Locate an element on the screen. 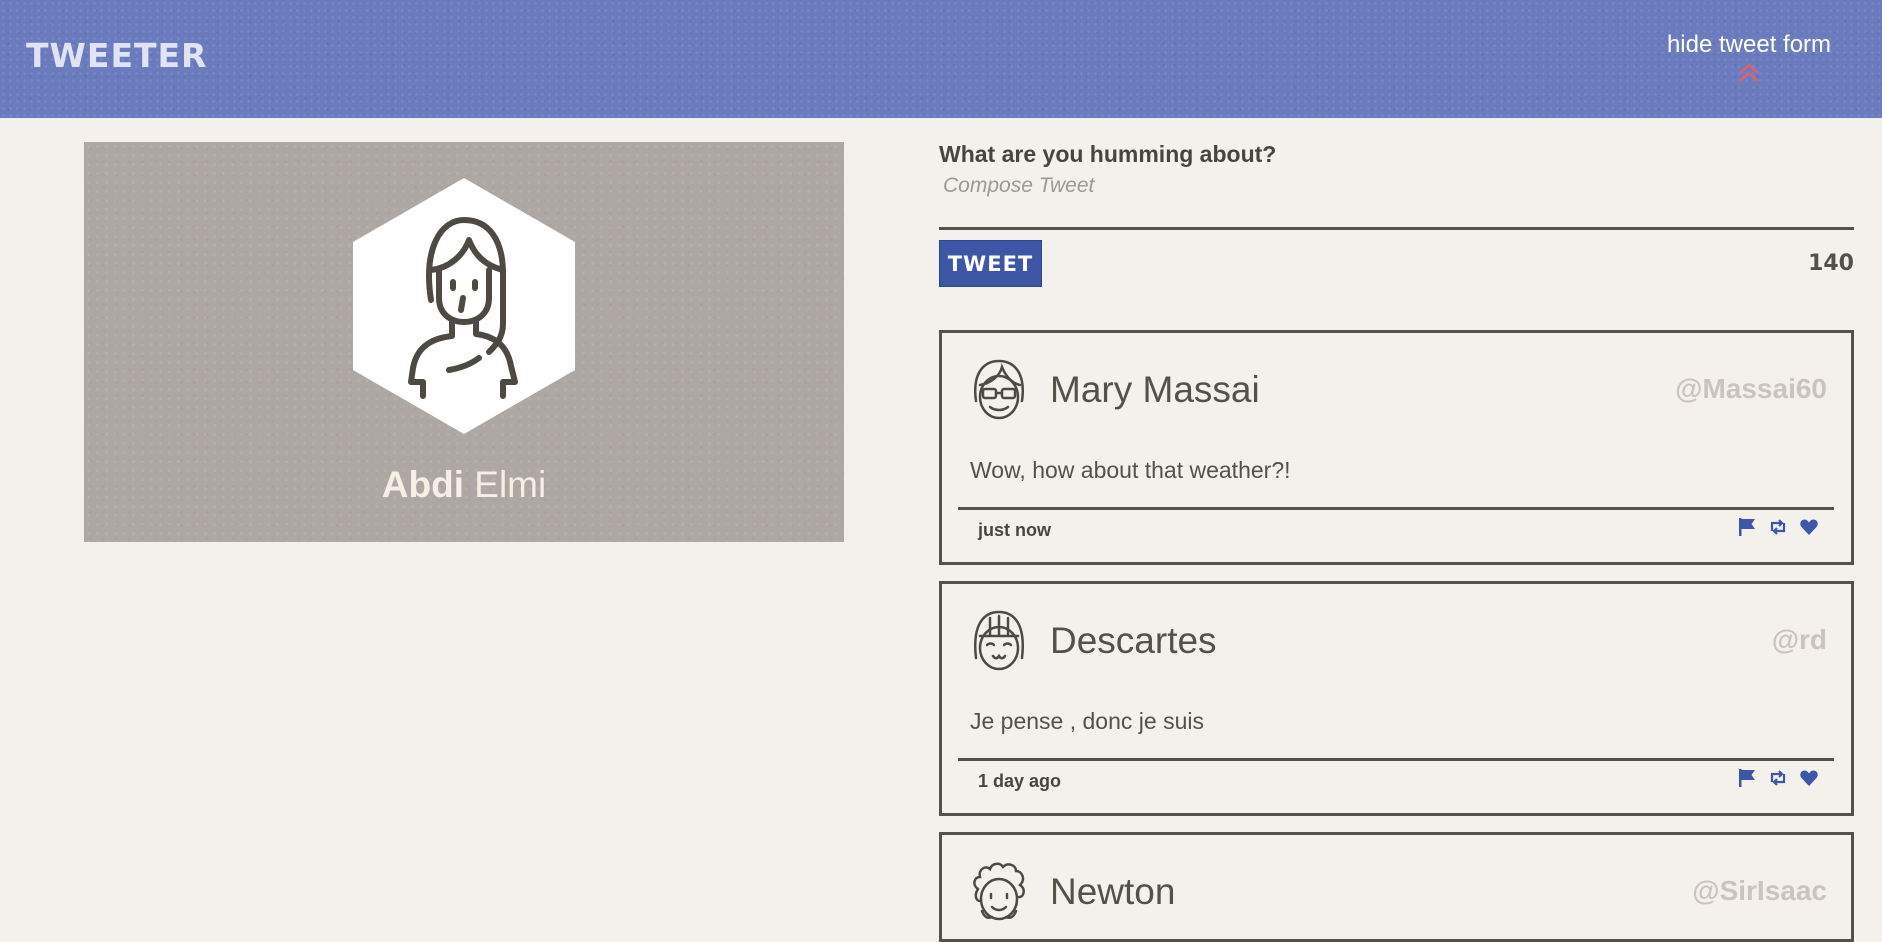  double-chevron-up-icon is located at coordinates (1749, 73).